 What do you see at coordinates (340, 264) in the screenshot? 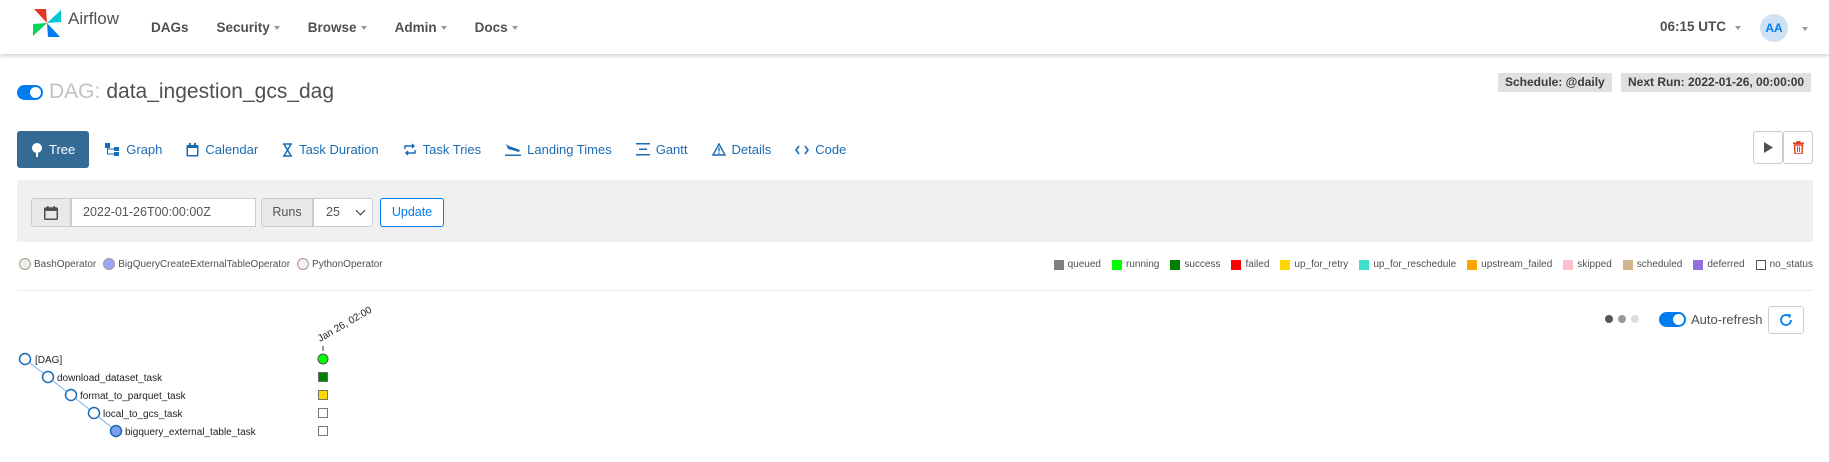
I see `operator-legend-item: PythonOperator` at bounding box center [340, 264].